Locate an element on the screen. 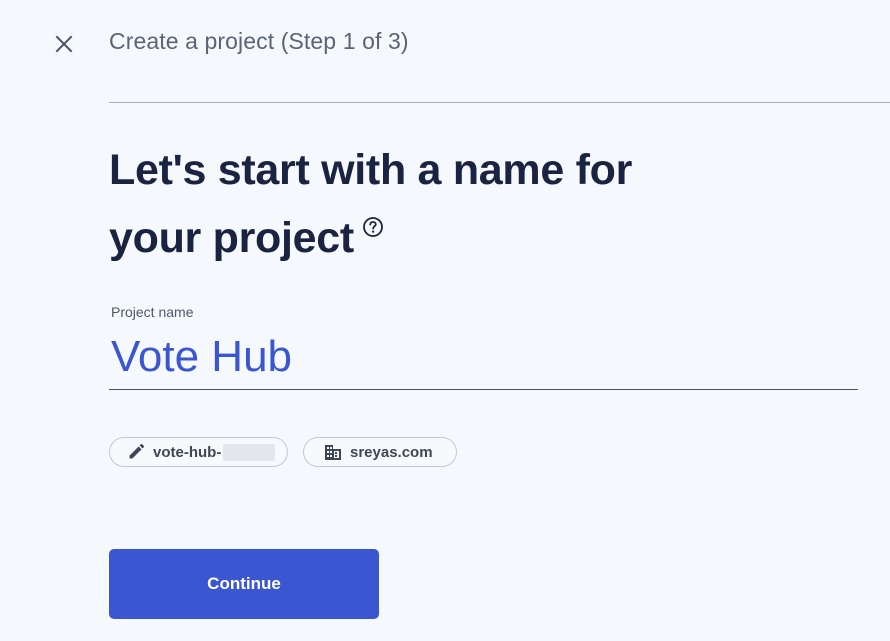 Image resolution: width=890 pixels, height=641 pixels. building-icon is located at coordinates (333, 452).